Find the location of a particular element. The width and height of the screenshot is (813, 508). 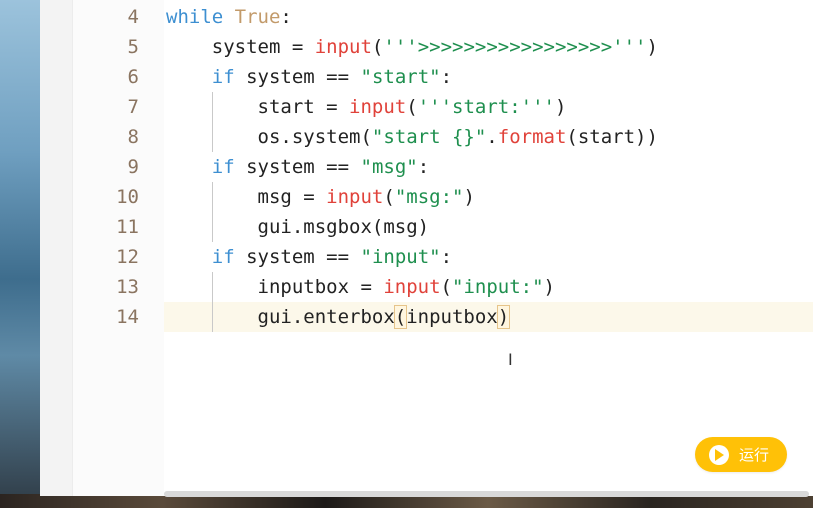

code-token: inputbox = is located at coordinates (275, 287).